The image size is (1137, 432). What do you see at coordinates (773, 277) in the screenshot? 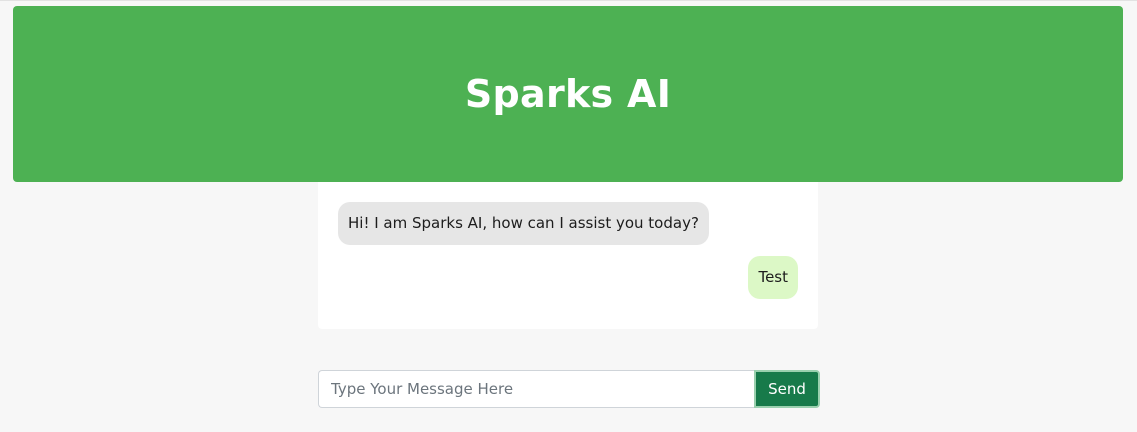
I see `user-message: Test` at bounding box center [773, 277].